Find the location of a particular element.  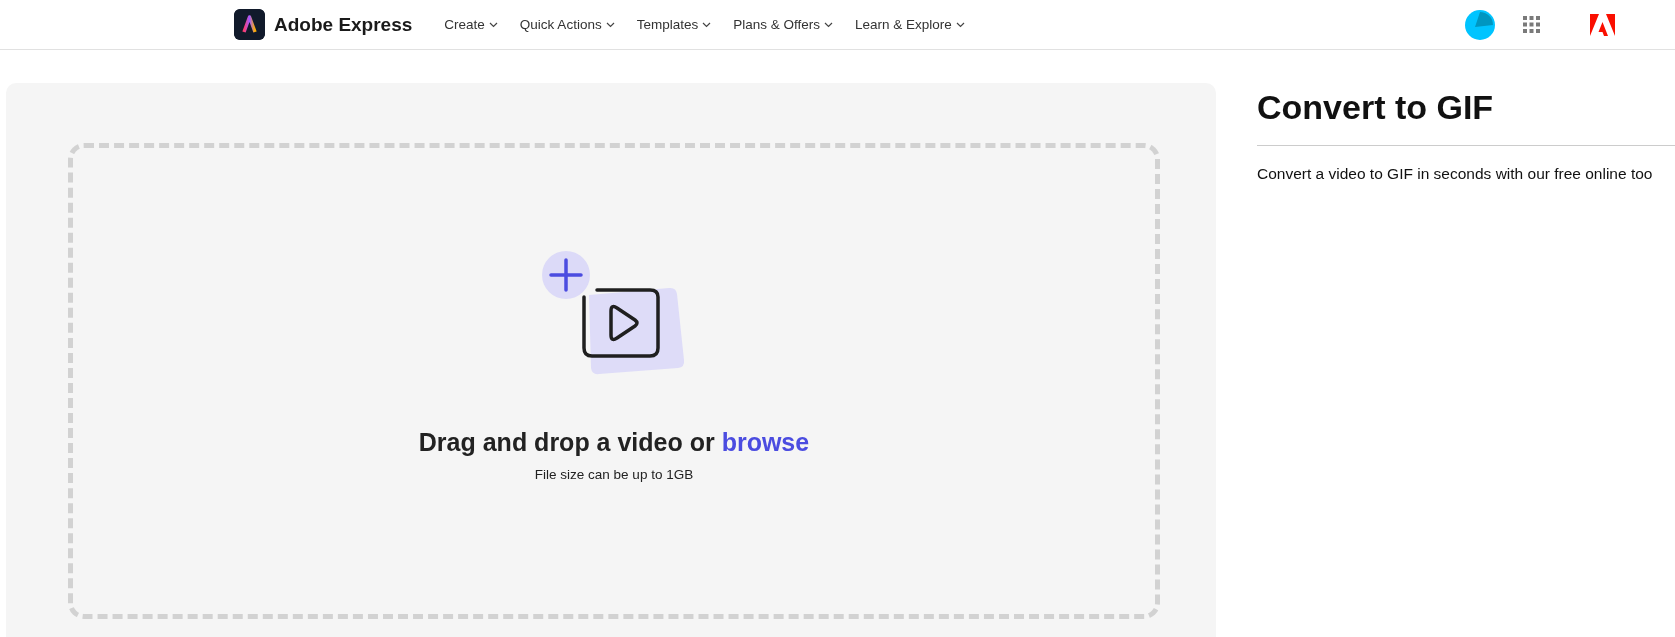

nav-menu-item: Templates is located at coordinates (674, 24).